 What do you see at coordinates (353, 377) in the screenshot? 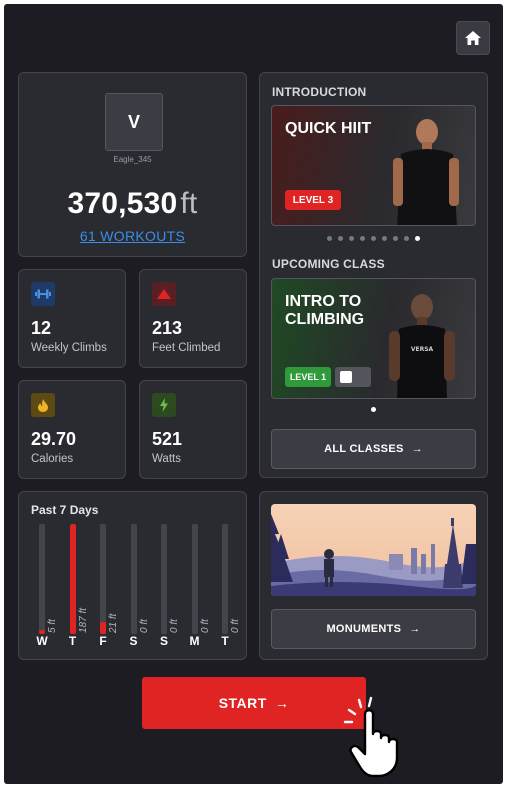
I see `class-toggle` at bounding box center [353, 377].